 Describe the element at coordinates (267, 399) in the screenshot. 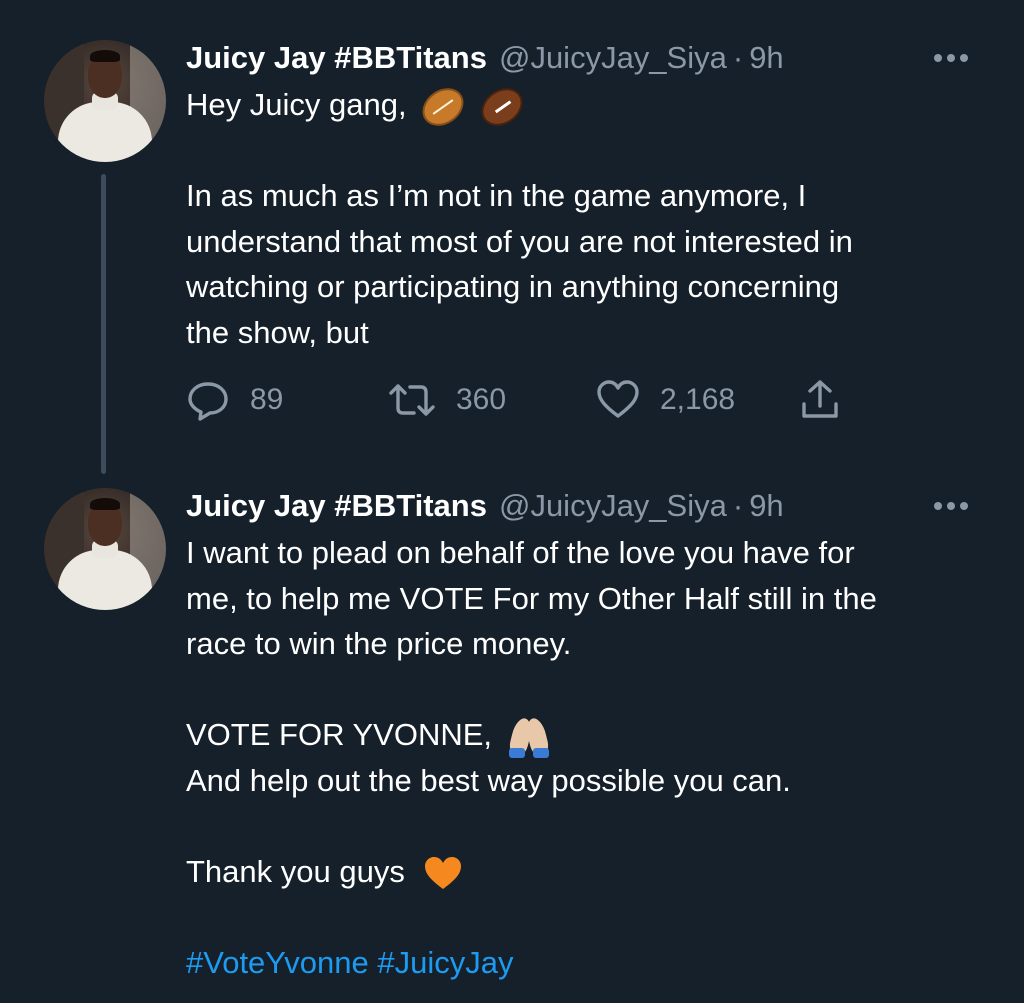

I see `reply-count: 89` at that location.